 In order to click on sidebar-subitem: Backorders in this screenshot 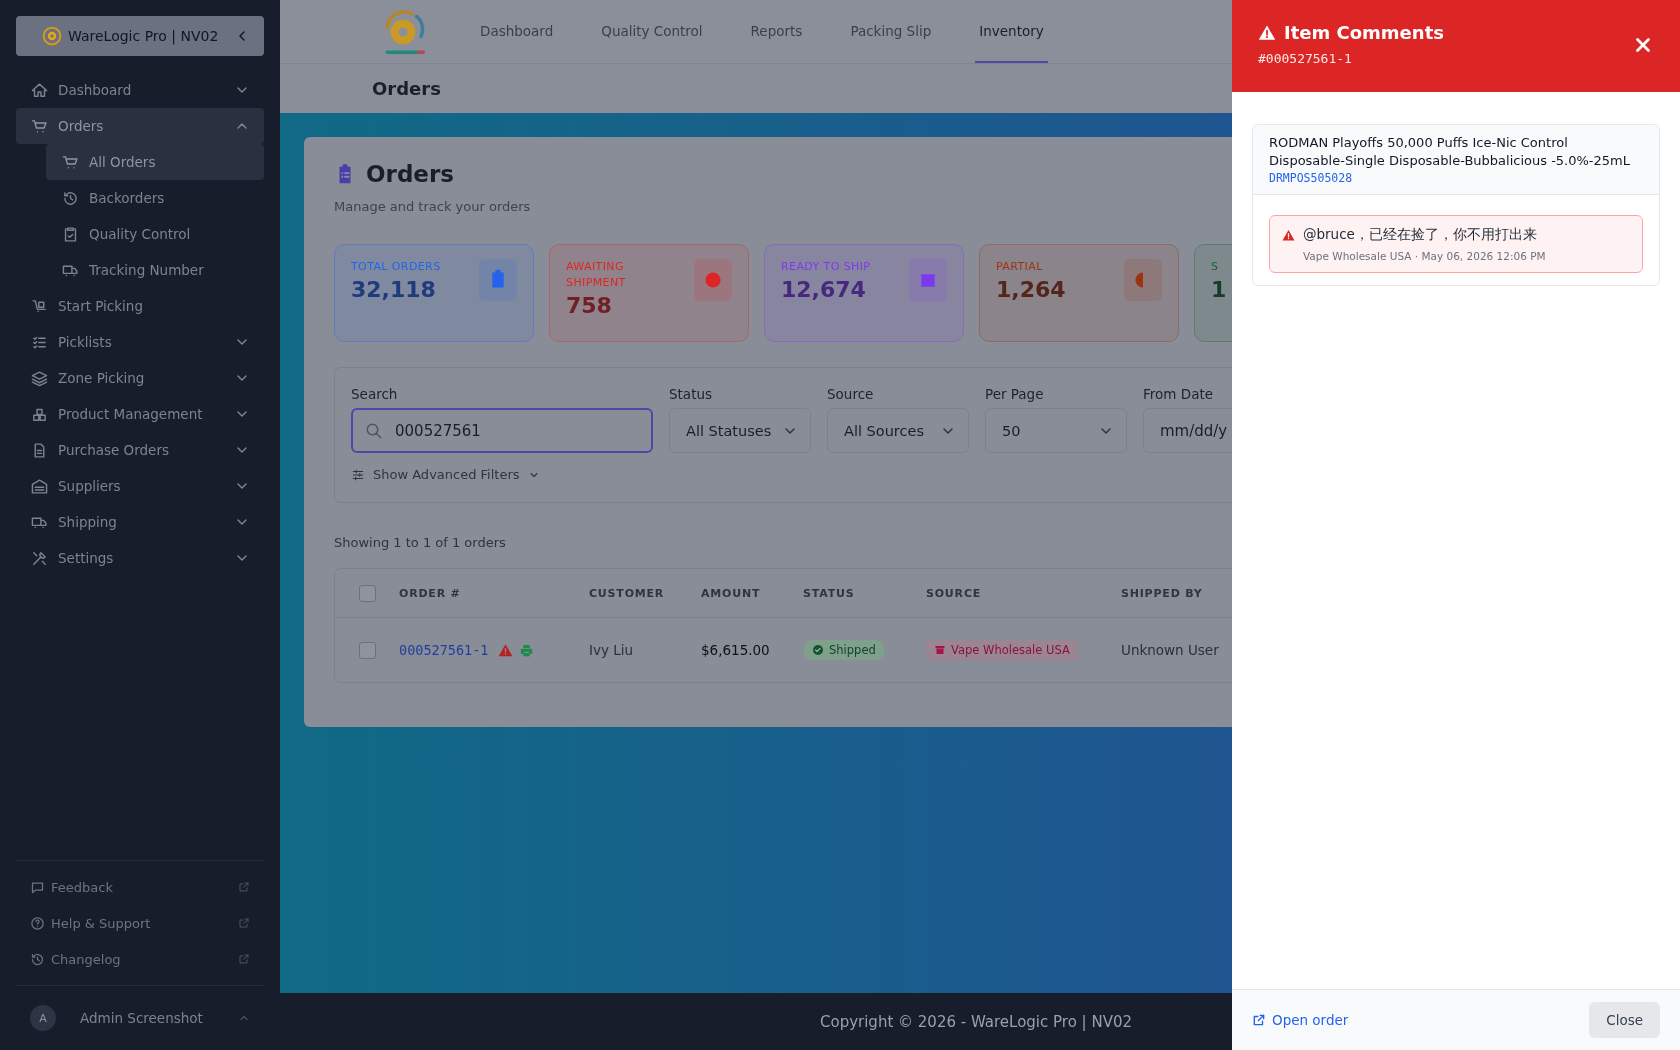, I will do `click(155, 198)`.